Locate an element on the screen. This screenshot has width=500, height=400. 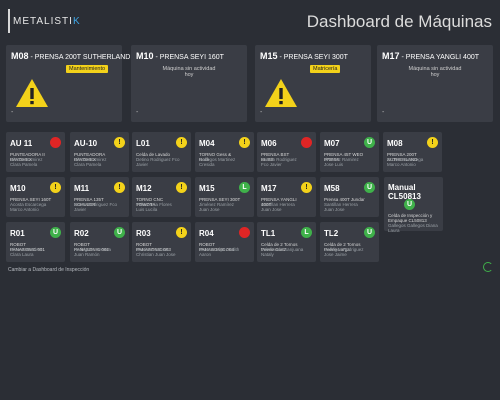
logo: METALISTI K is located at coordinates (44, 21).